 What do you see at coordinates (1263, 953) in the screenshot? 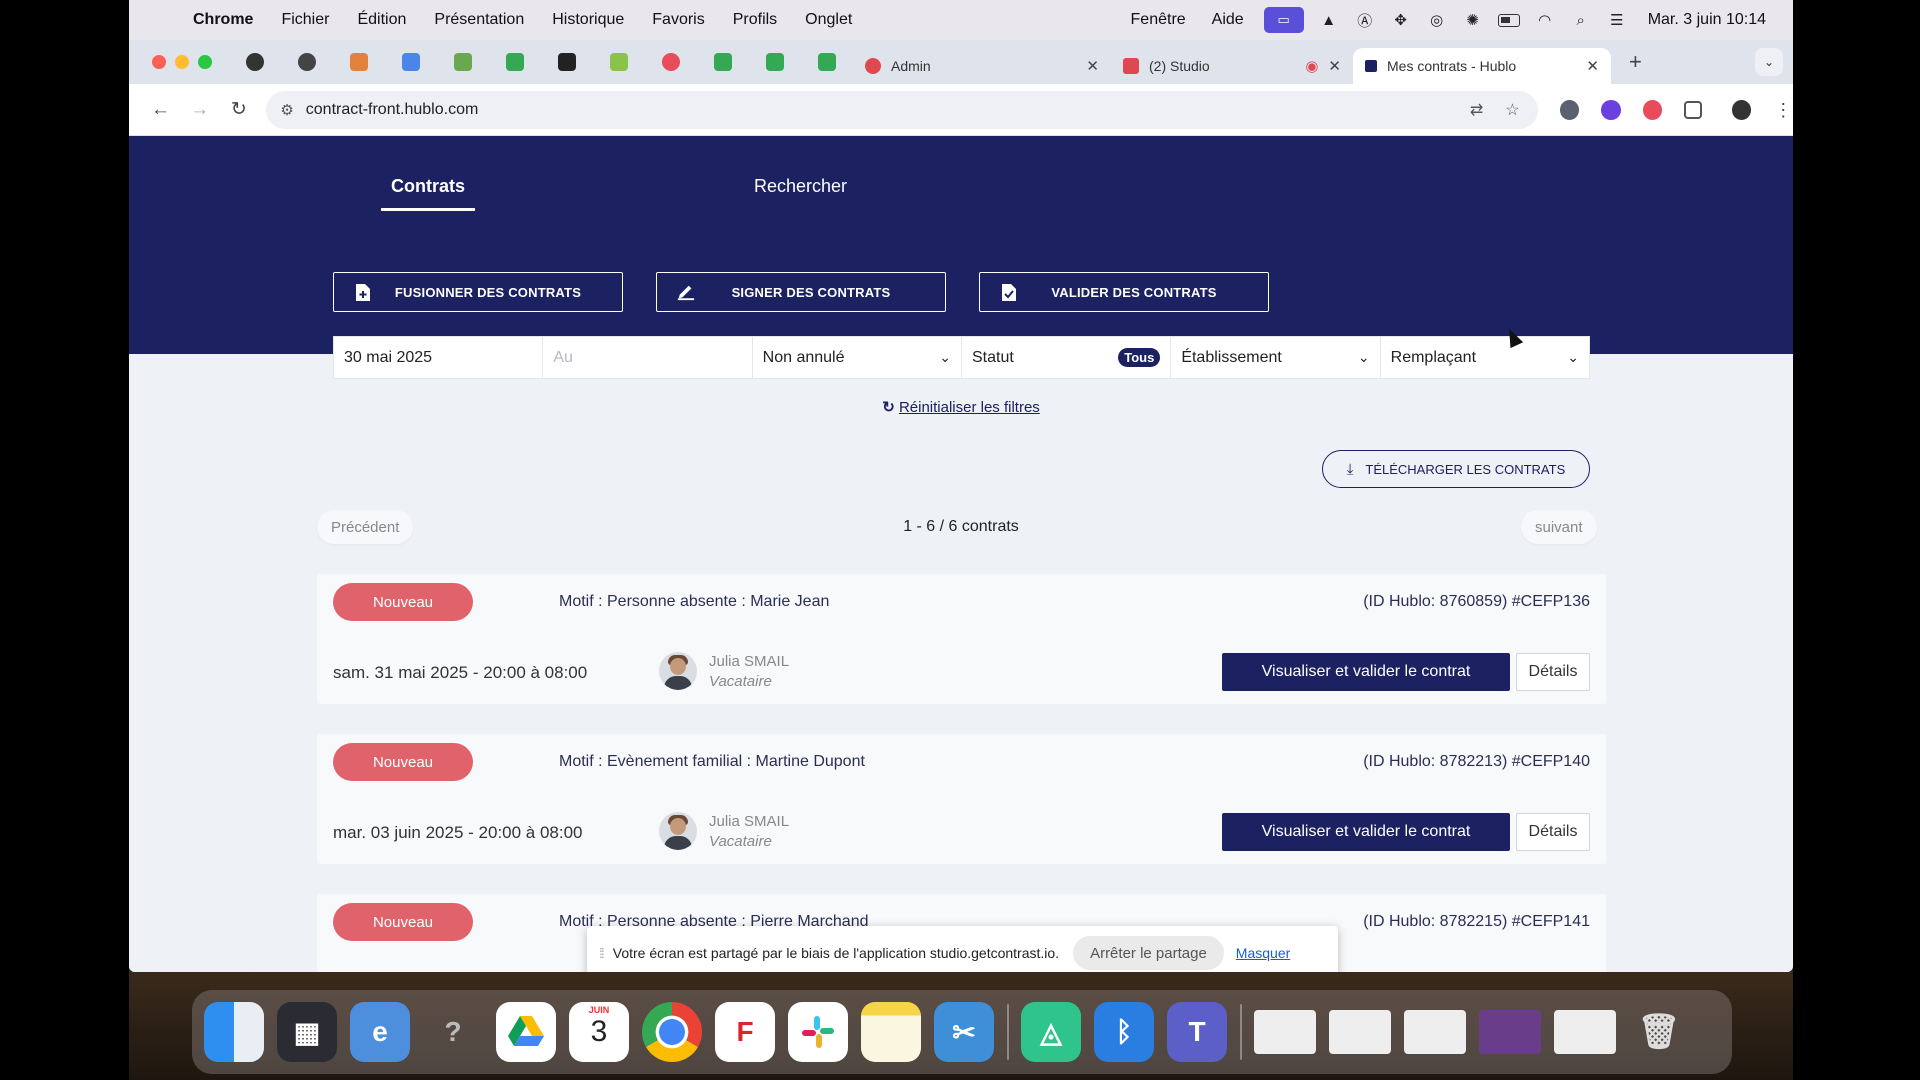
I see `hide-banner-link: Masquer` at bounding box center [1263, 953].